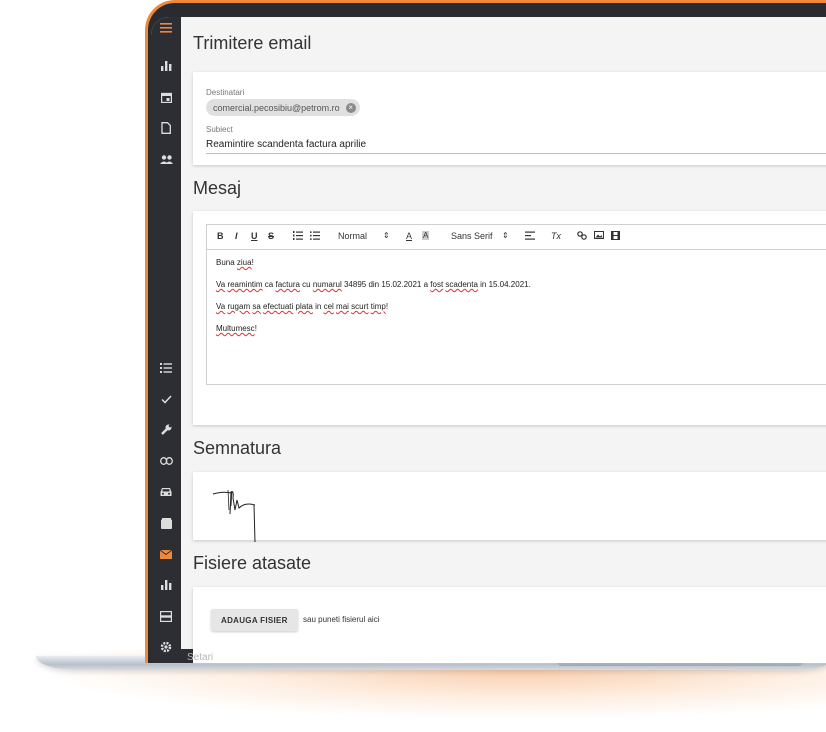  Describe the element at coordinates (166, 616) in the screenshot. I see `storage-icon` at that location.